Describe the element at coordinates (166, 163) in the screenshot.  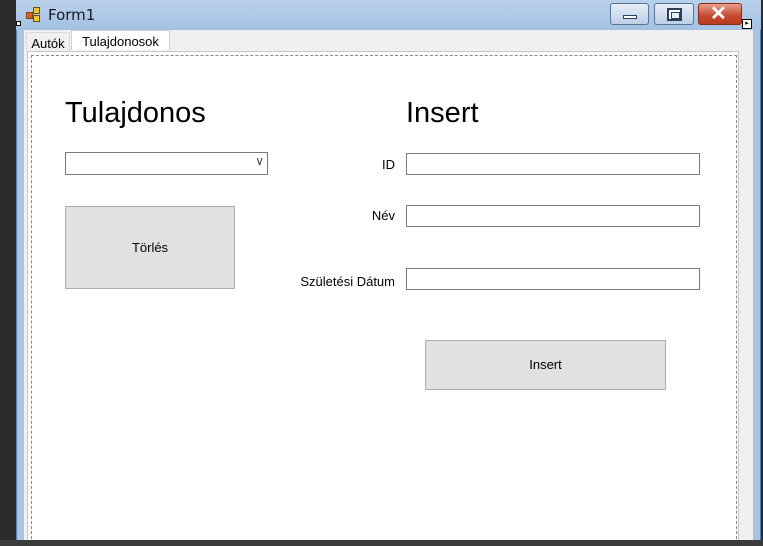
I see `owner-combobox: ∨` at that location.